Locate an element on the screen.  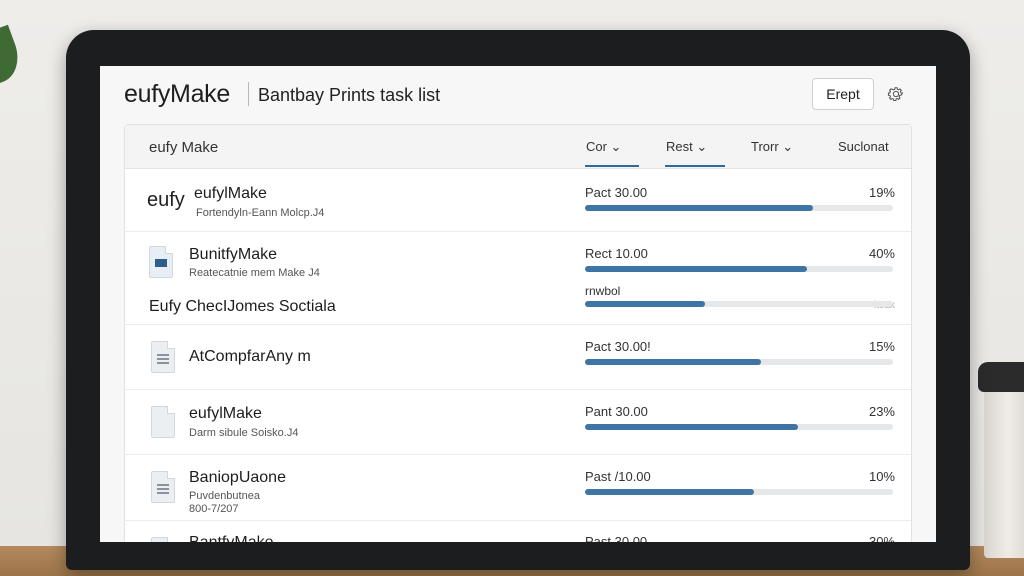
filter-trorr: Trorr ⌄ is located at coordinates (772, 147).